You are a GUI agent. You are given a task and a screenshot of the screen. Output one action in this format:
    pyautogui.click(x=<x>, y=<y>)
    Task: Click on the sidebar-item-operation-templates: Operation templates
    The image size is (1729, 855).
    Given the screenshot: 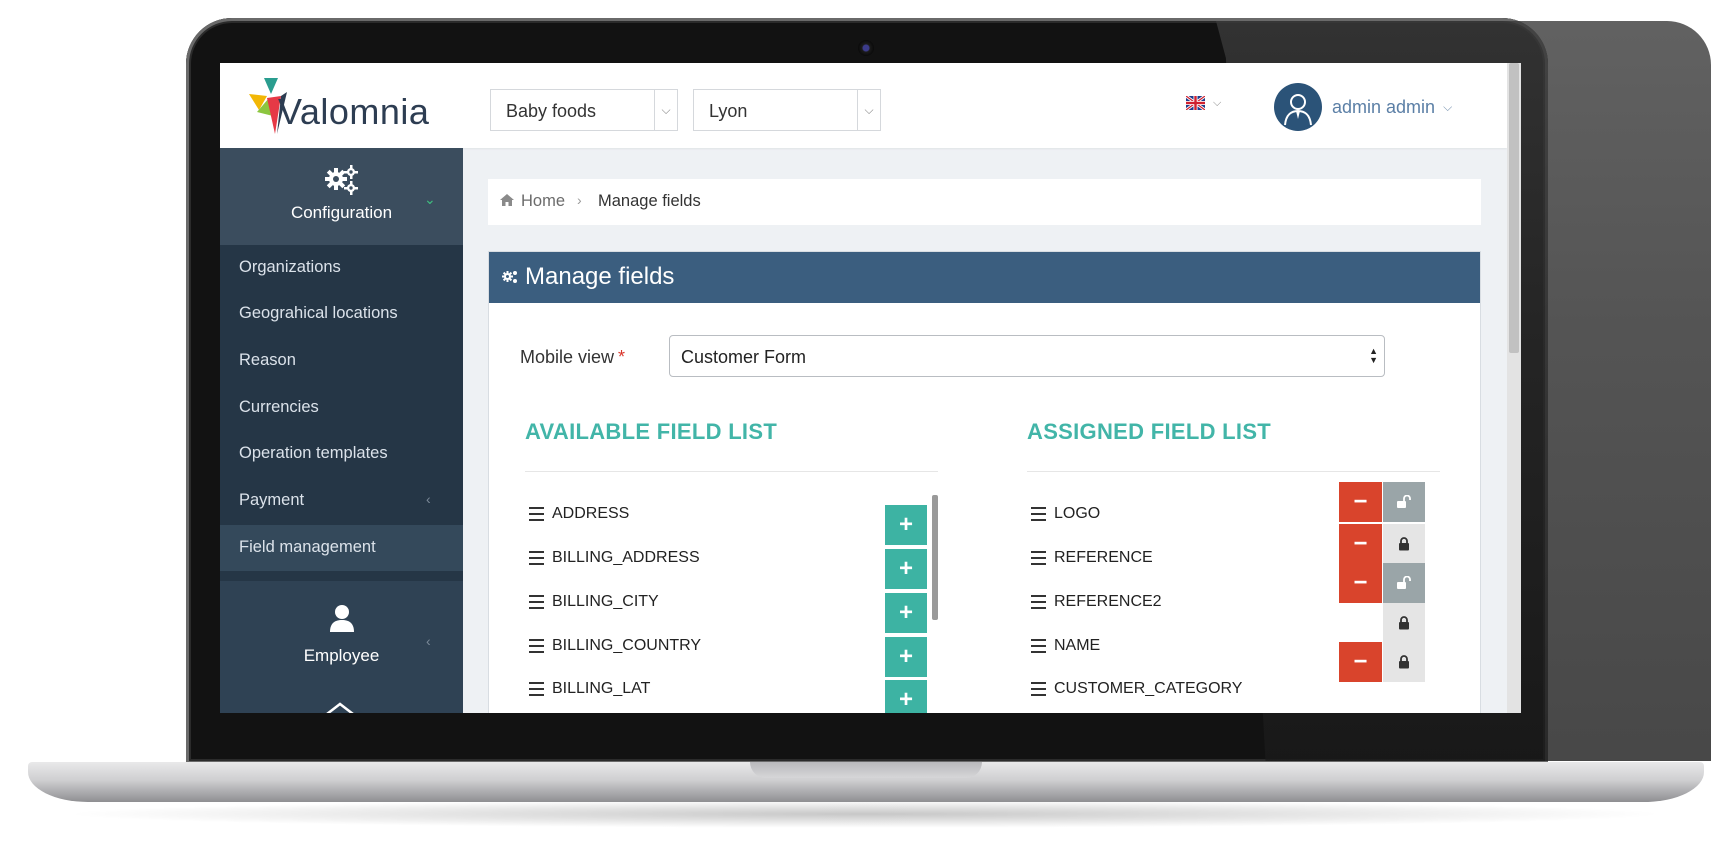 What is the action you would take?
    pyautogui.click(x=341, y=454)
    